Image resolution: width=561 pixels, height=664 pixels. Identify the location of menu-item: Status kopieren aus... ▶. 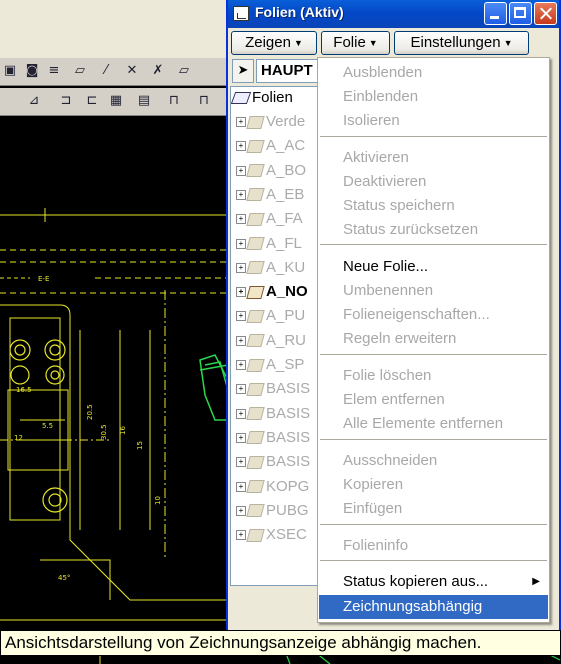
(433, 582).